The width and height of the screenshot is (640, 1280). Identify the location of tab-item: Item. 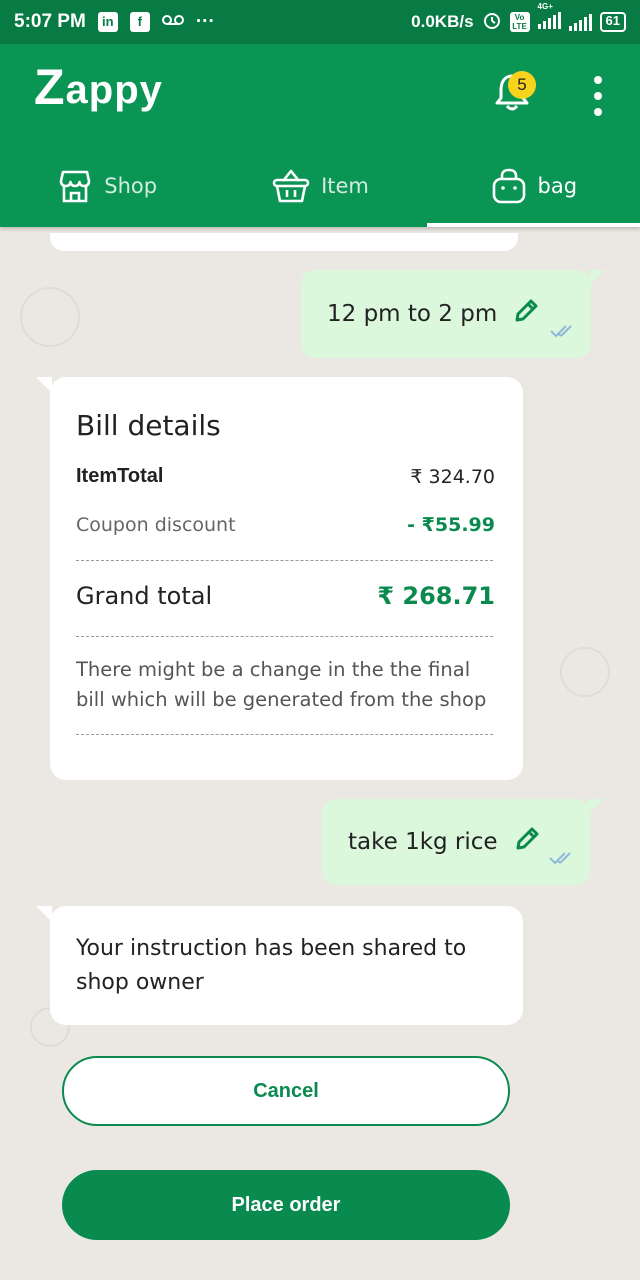
(319, 185).